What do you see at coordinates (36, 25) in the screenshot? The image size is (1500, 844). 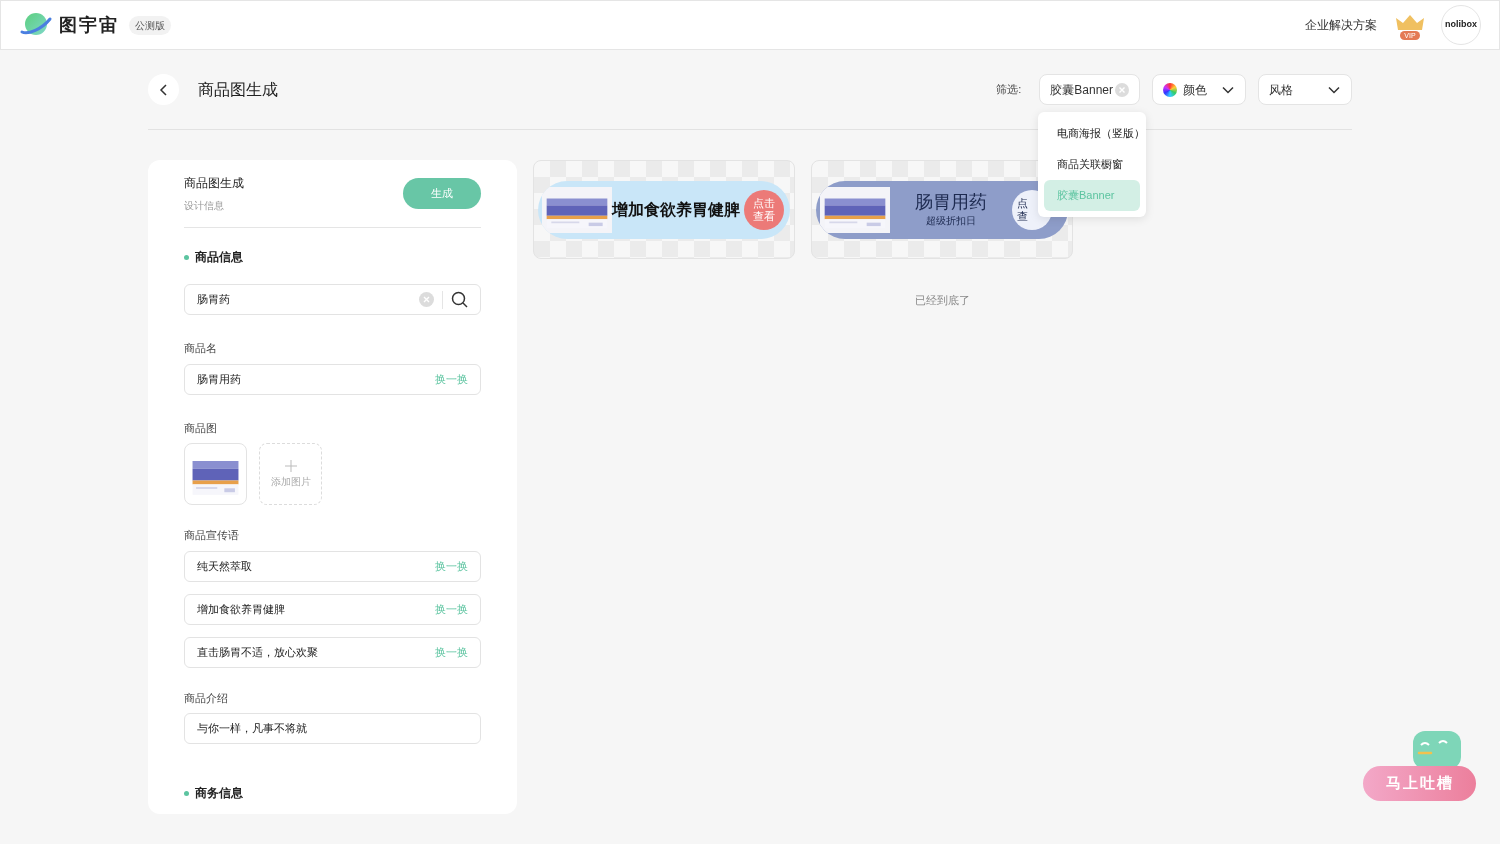 I see `planet-logo-icon` at bounding box center [36, 25].